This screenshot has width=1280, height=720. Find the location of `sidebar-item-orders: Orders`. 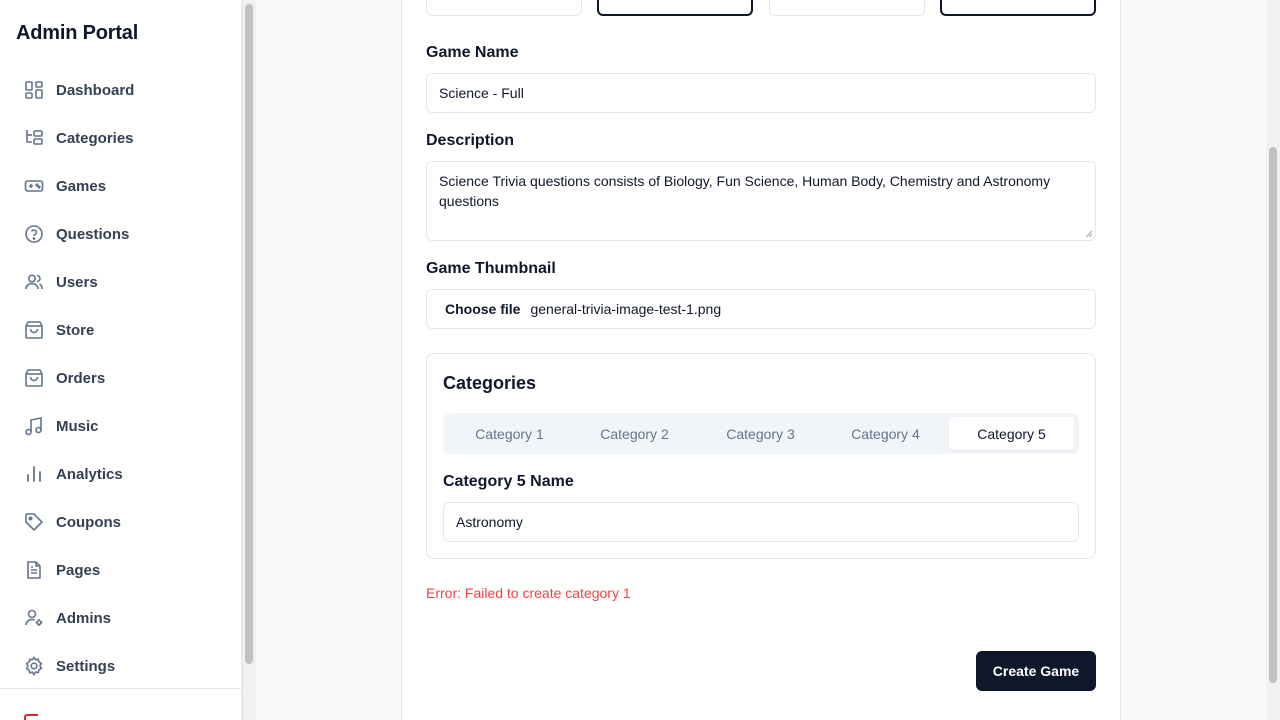

sidebar-item-orders: Orders is located at coordinates (64, 378).